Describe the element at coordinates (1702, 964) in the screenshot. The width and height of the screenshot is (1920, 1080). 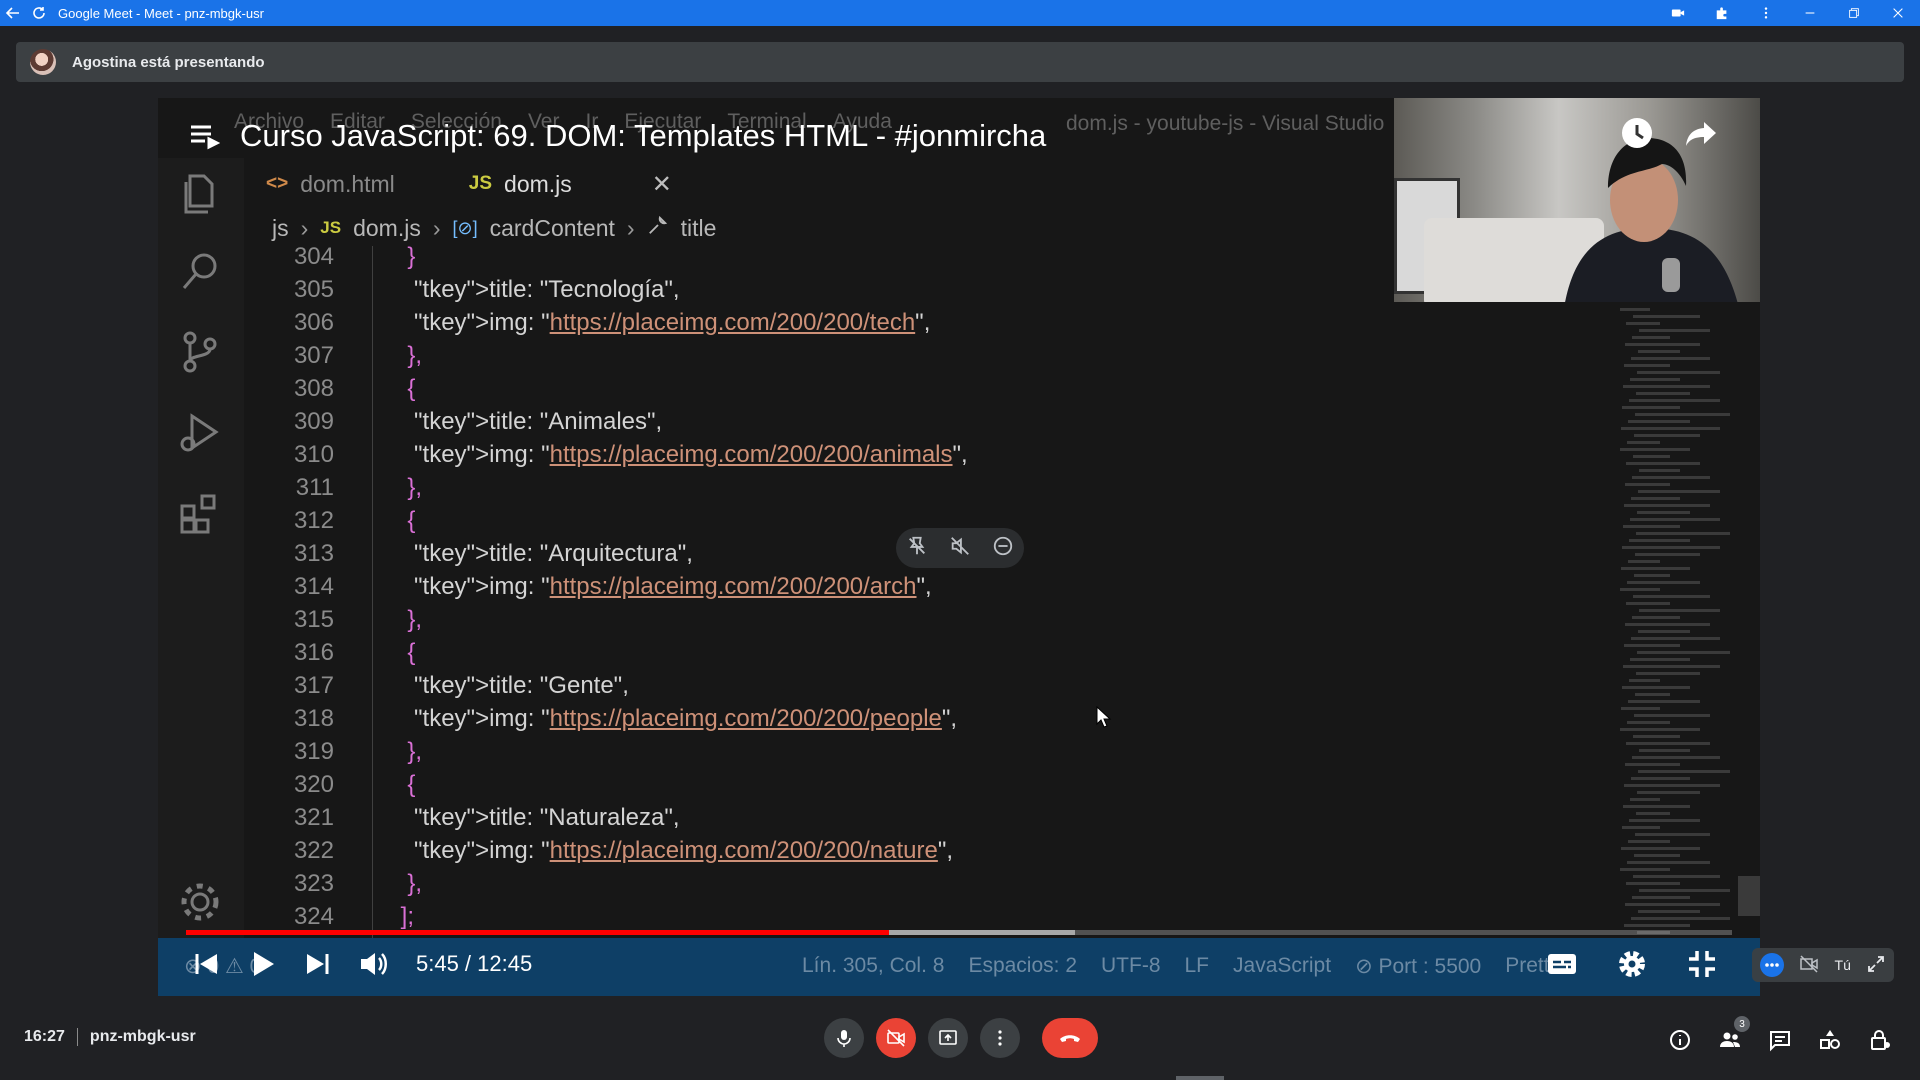
I see `exit-fullscreen-icon` at that location.